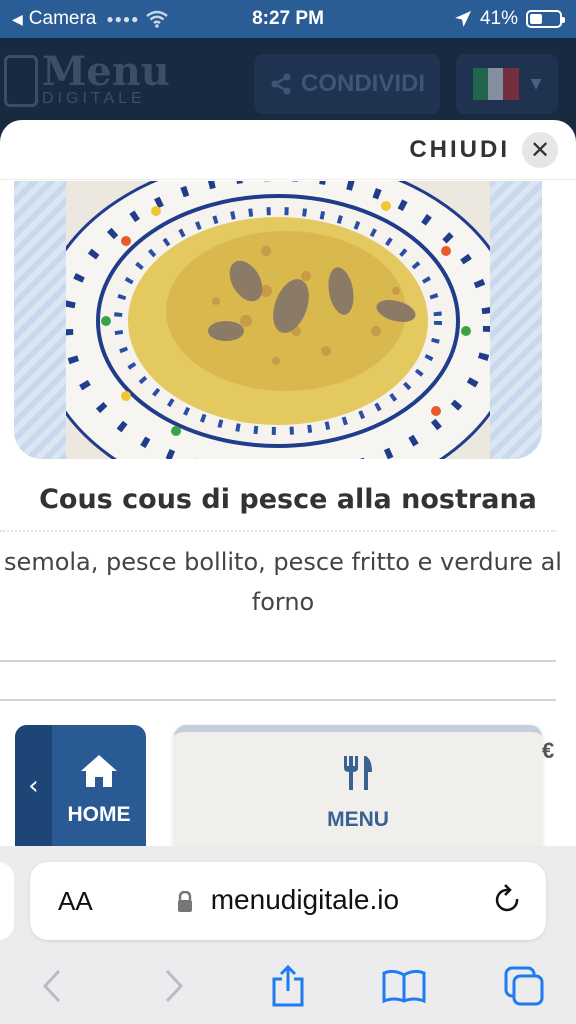 The image size is (576, 1024). Describe the element at coordinates (459, 150) in the screenshot. I see `close-label: CHIUDI` at that location.